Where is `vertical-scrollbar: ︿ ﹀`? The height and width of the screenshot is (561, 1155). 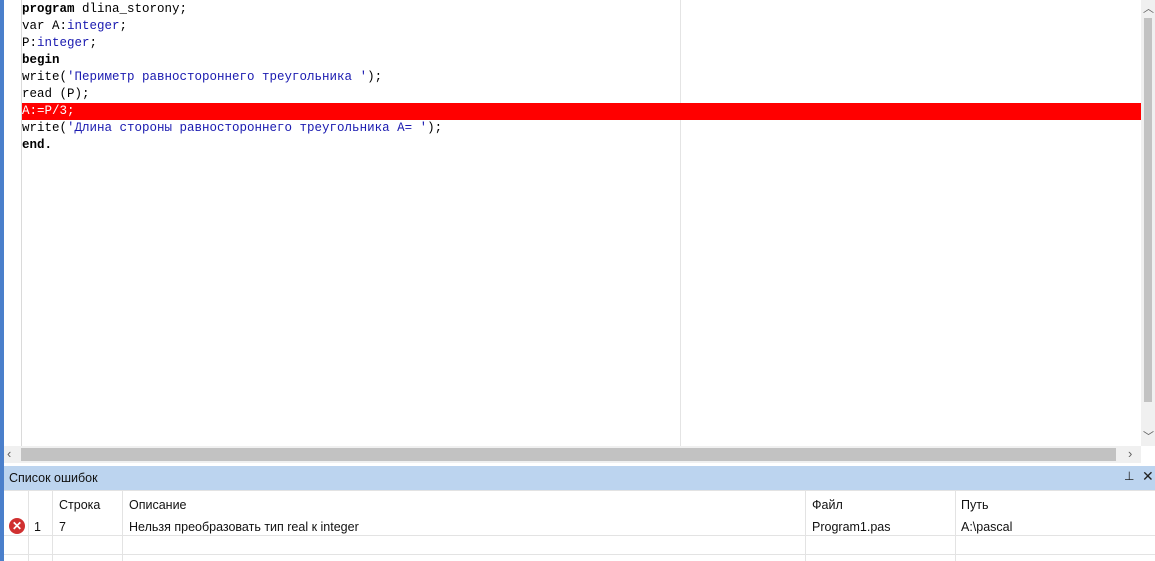 vertical-scrollbar: ︿ ﹀ is located at coordinates (1148, 223).